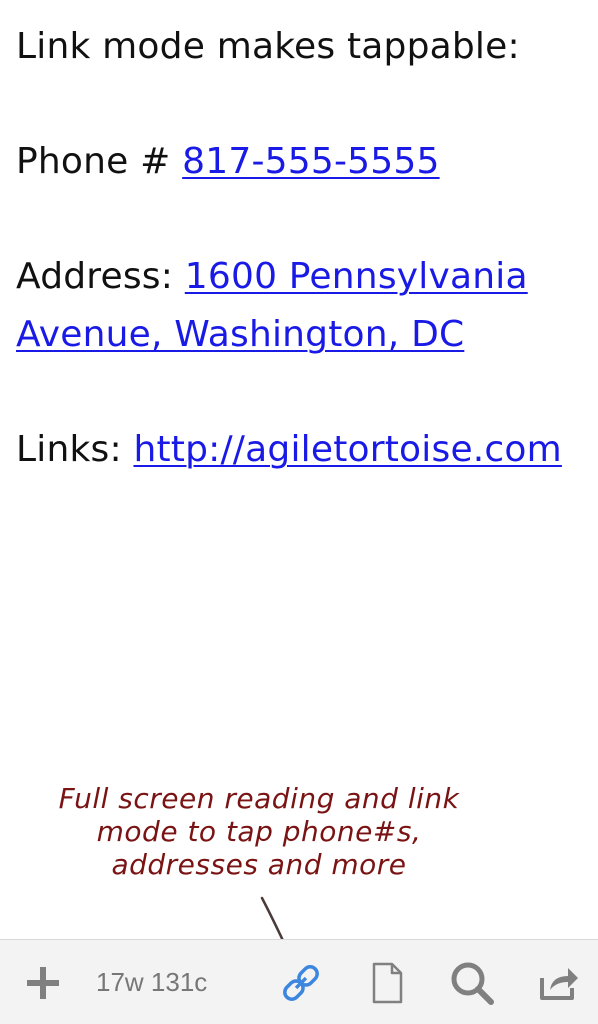 The width and height of the screenshot is (598, 1024). I want to click on annotation-line-1: Full screen reading and link, so click(259, 798).